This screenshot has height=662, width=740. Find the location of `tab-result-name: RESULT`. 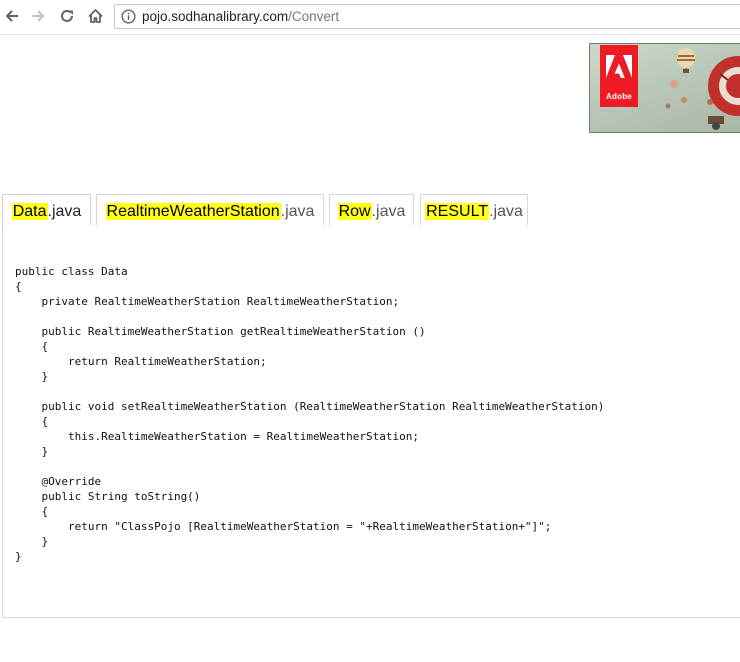

tab-result-name: RESULT is located at coordinates (457, 211).